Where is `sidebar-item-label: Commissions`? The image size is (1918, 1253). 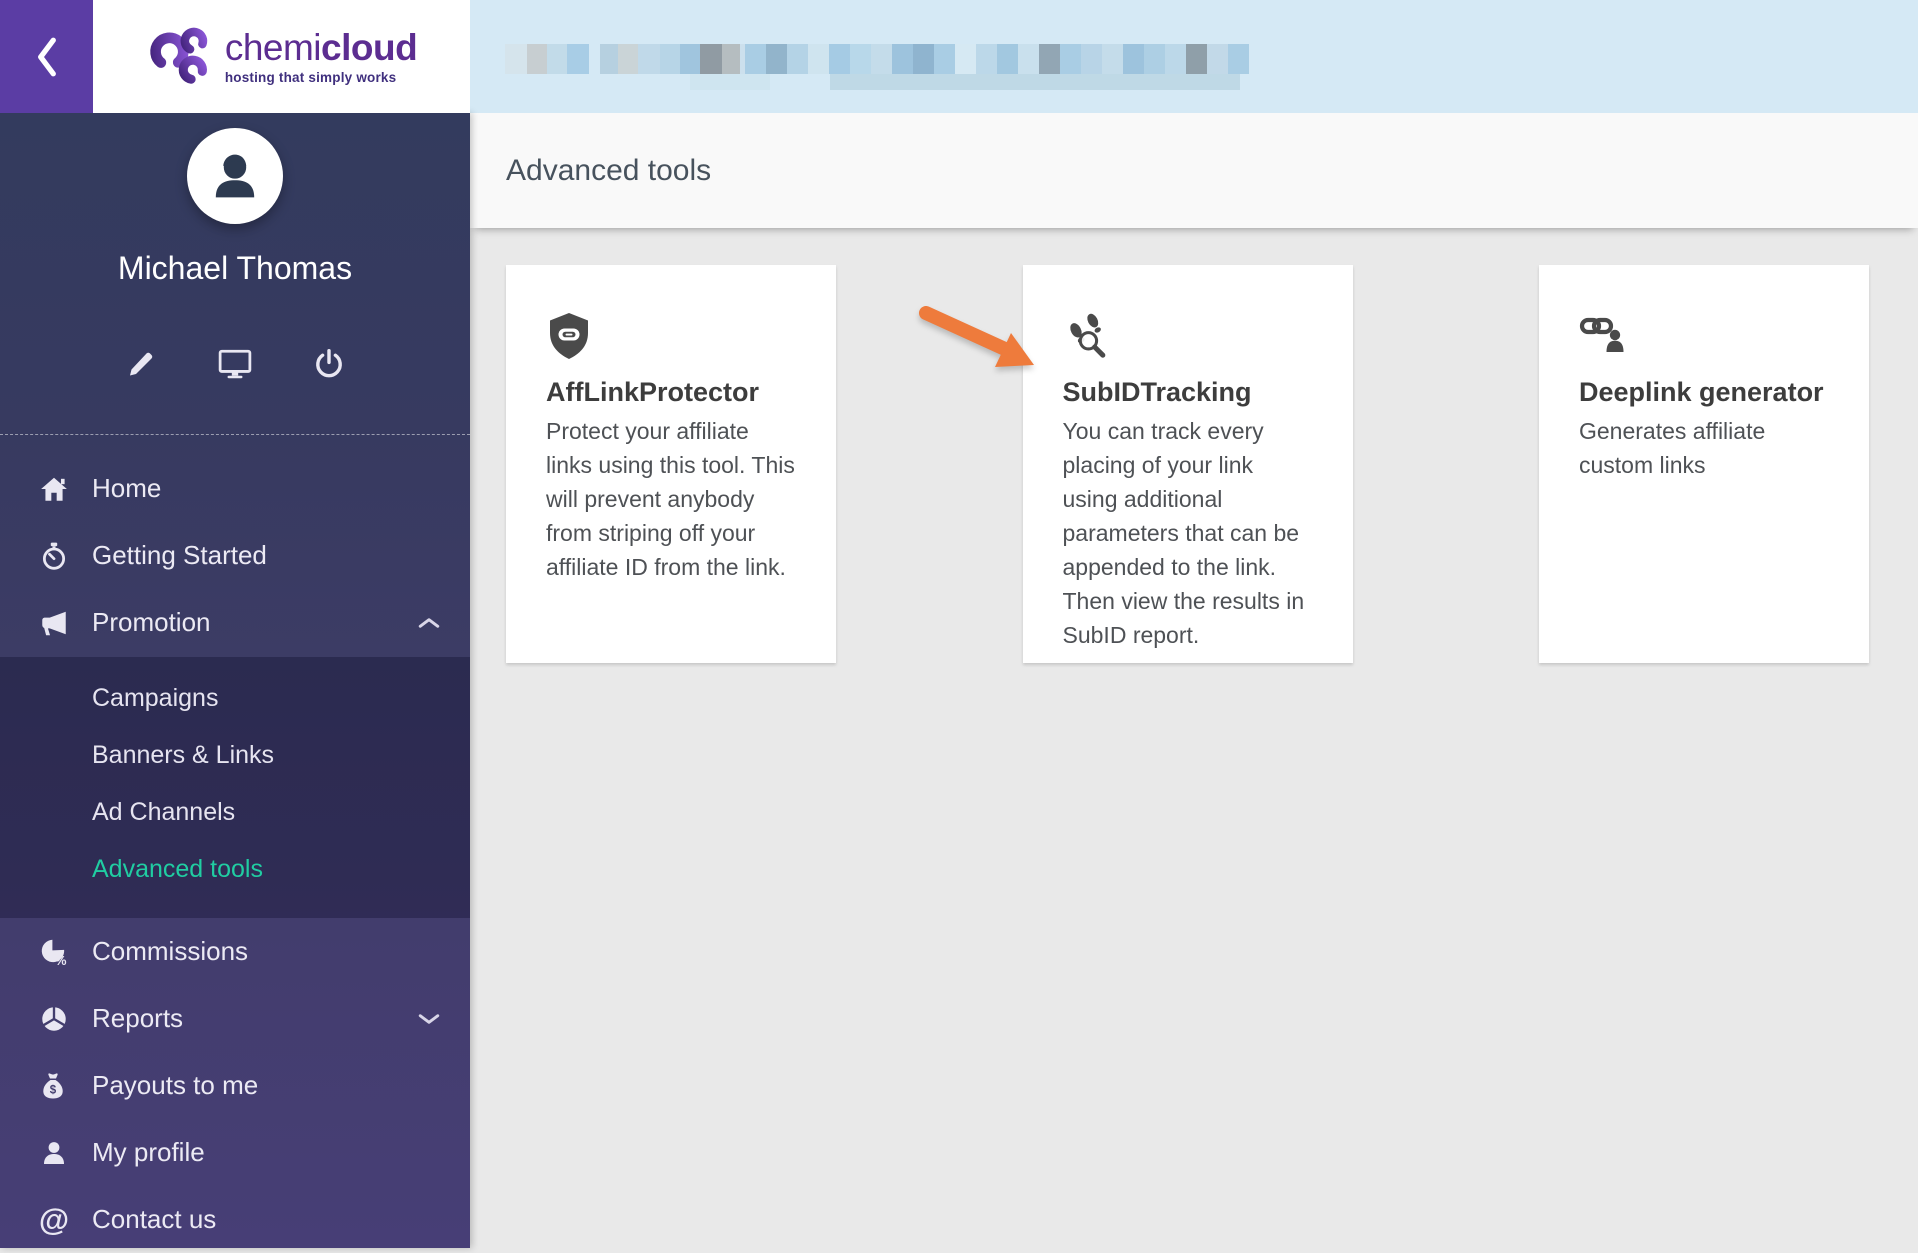 sidebar-item-label: Commissions is located at coordinates (170, 951).